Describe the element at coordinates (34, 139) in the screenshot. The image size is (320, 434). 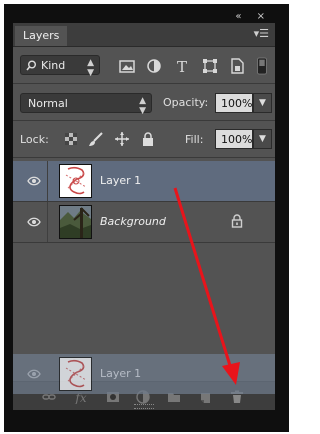
I see `lock-label: Lock:` at that location.